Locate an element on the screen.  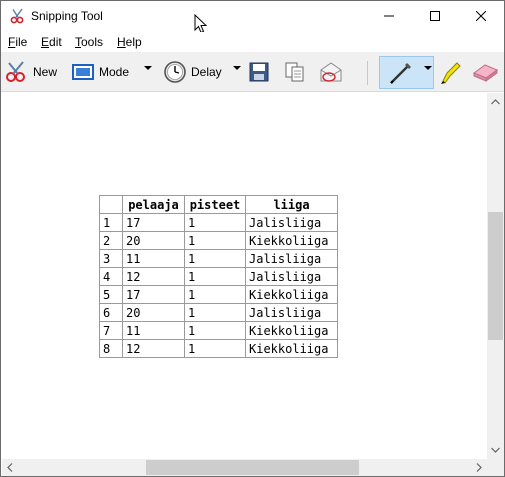
close-button is located at coordinates (481, 16).